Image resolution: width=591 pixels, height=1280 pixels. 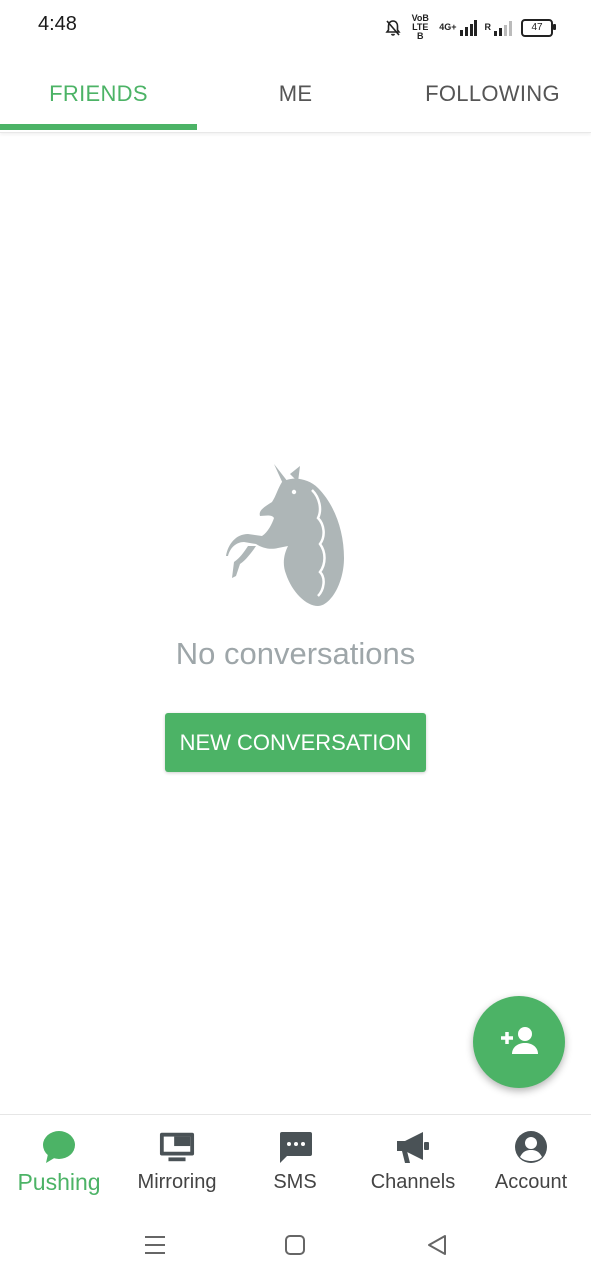 I want to click on signal-roaming-icon: R, so click(x=499, y=28).